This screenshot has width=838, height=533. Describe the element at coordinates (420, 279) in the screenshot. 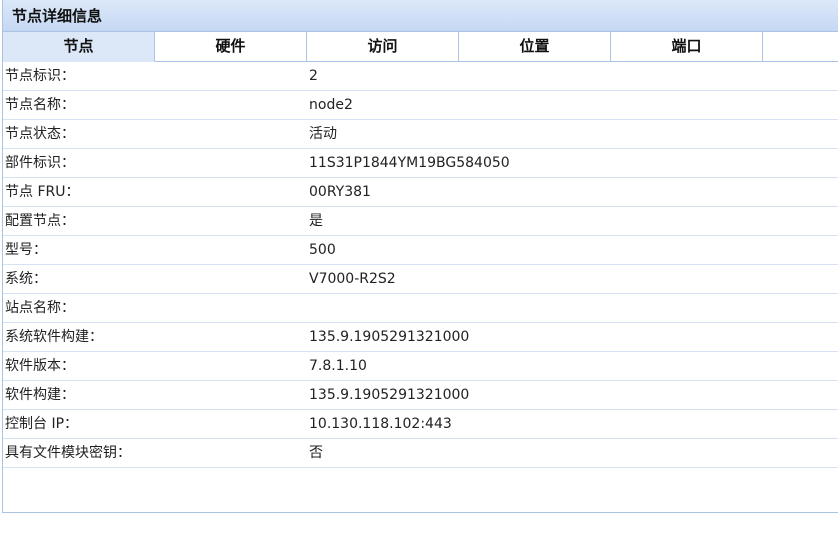

I see `property-row-system: 系统： V7000-R2S2` at that location.